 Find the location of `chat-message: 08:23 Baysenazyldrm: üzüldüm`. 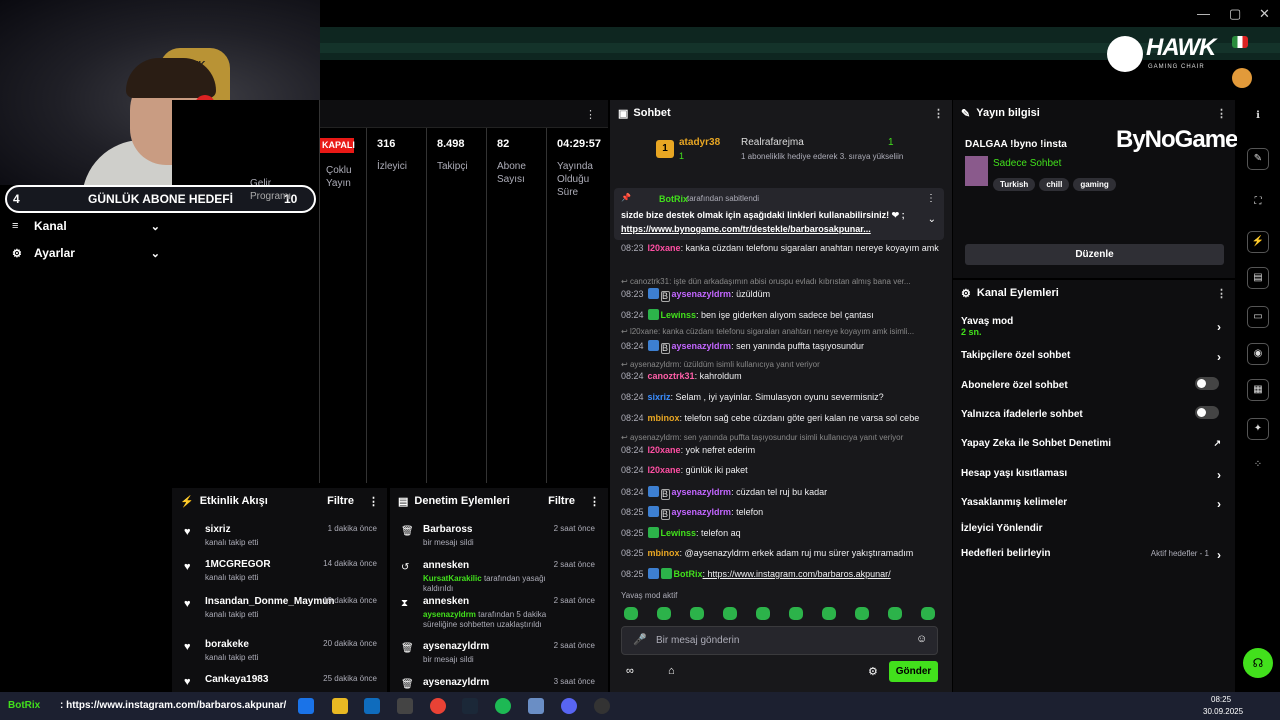

chat-message: 08:23 Baysenazyldrm: üzüldüm is located at coordinates (781, 295).